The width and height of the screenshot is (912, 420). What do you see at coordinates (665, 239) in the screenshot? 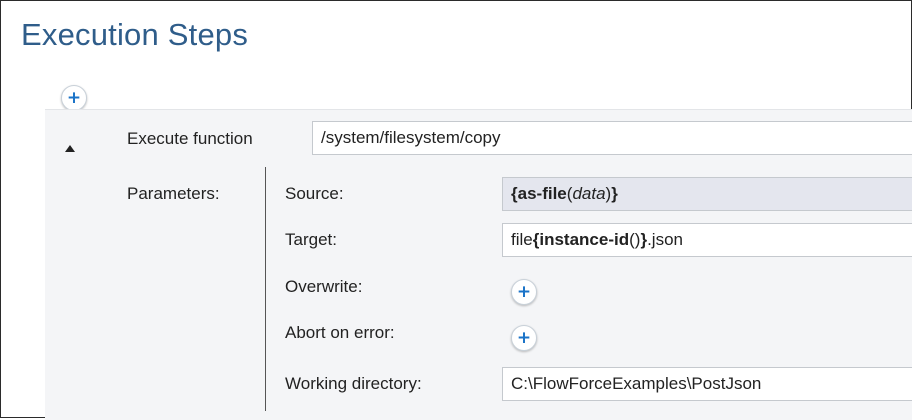
I see `target-suffix: .json` at bounding box center [665, 239].